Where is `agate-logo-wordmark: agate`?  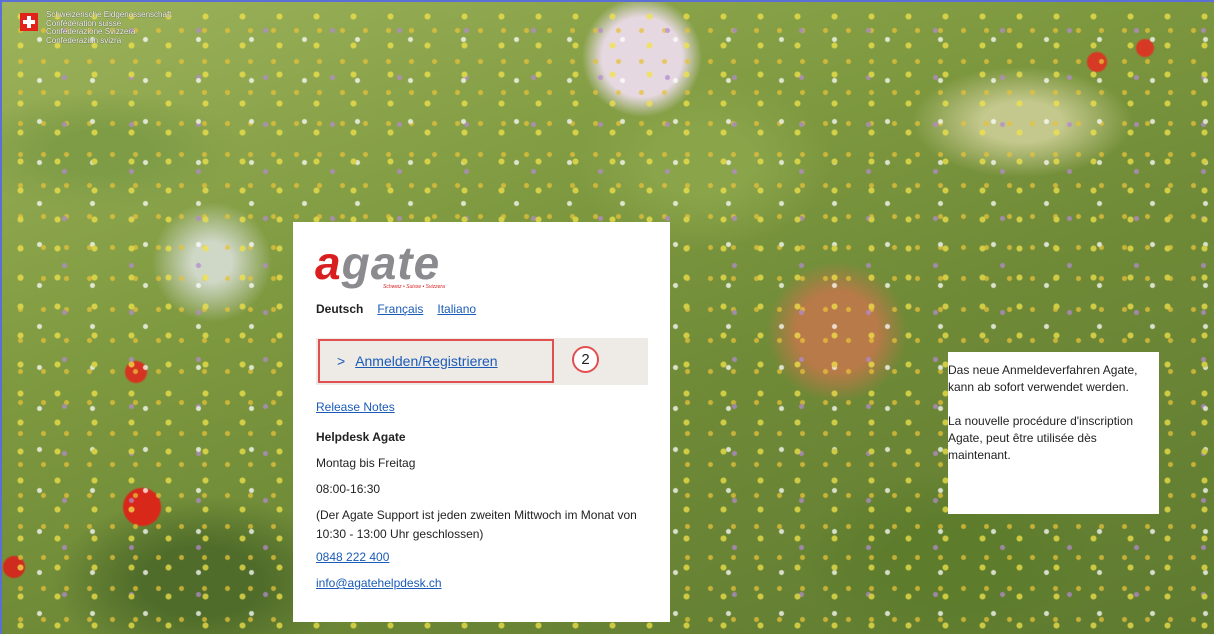 agate-logo-wordmark: agate is located at coordinates (378, 263).